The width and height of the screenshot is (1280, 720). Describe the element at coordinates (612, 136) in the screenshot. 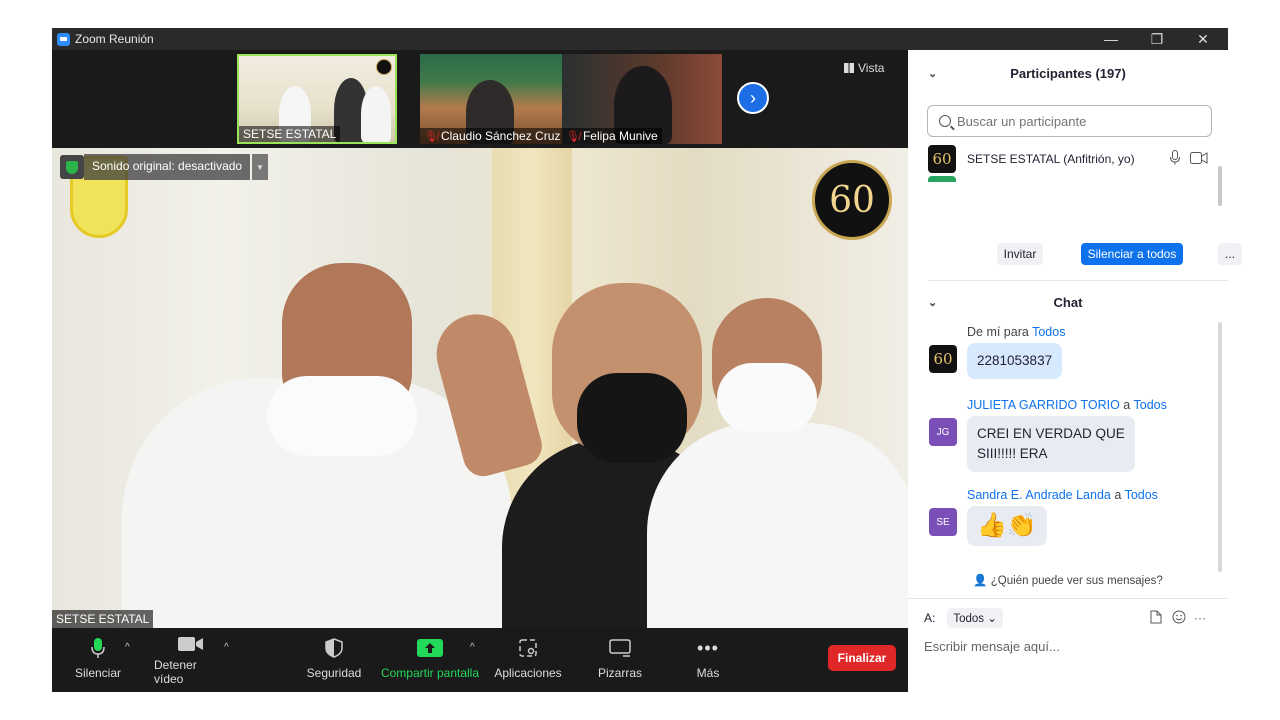

I see `thumbnail-name: 🎙︎̸ Felipa Munive` at that location.